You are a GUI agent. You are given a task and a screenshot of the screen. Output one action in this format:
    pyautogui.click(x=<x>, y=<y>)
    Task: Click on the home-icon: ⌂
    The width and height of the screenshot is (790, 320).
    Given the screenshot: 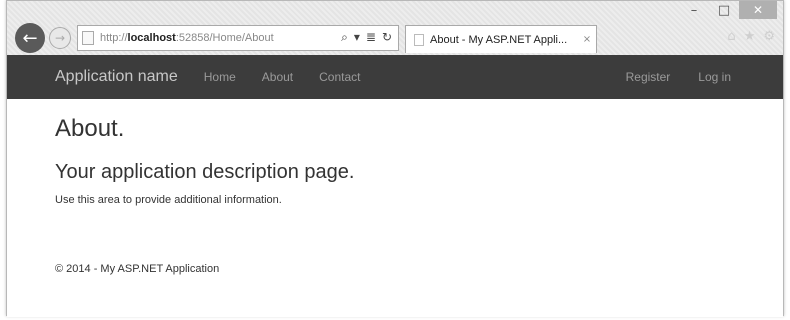 What is the action you would take?
    pyautogui.click(x=731, y=36)
    